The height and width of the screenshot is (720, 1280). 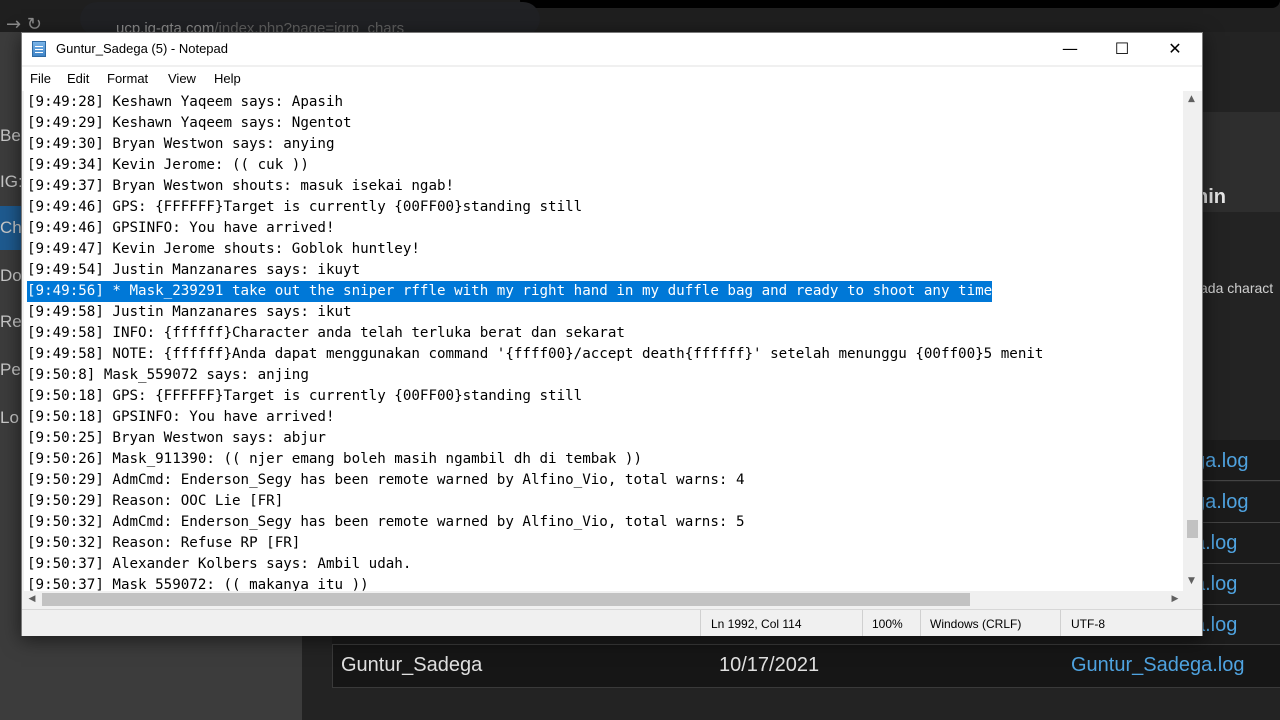 What do you see at coordinates (1237, 288) in the screenshot?
I see `bg-note-text: ada charact` at bounding box center [1237, 288].